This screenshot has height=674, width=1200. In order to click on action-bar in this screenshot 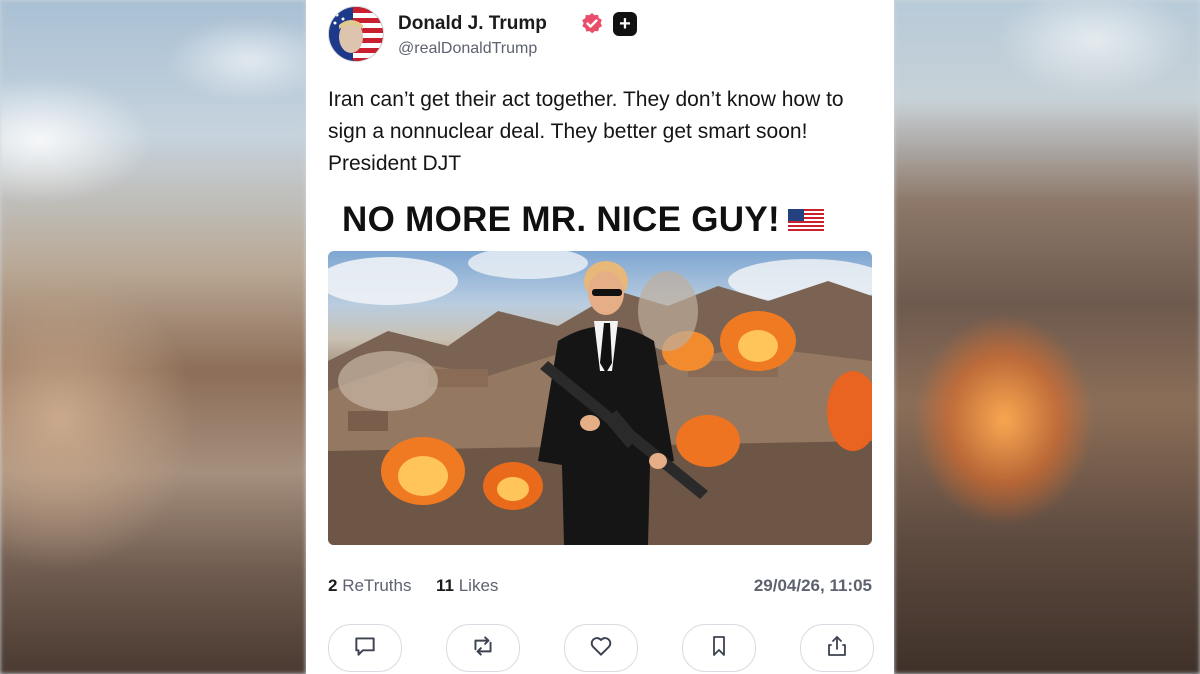, I will do `click(601, 649)`.